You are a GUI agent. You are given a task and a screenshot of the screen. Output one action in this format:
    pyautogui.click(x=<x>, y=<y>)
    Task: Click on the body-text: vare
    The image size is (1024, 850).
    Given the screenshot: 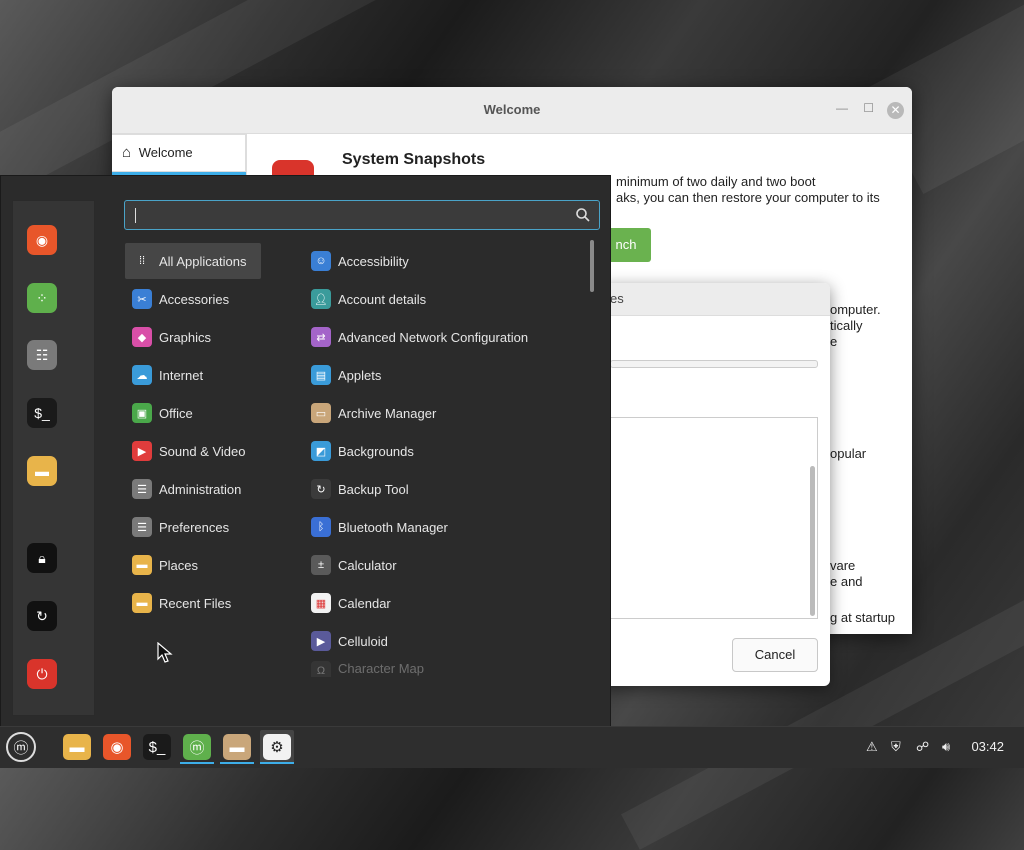 What is the action you would take?
    pyautogui.click(x=843, y=565)
    